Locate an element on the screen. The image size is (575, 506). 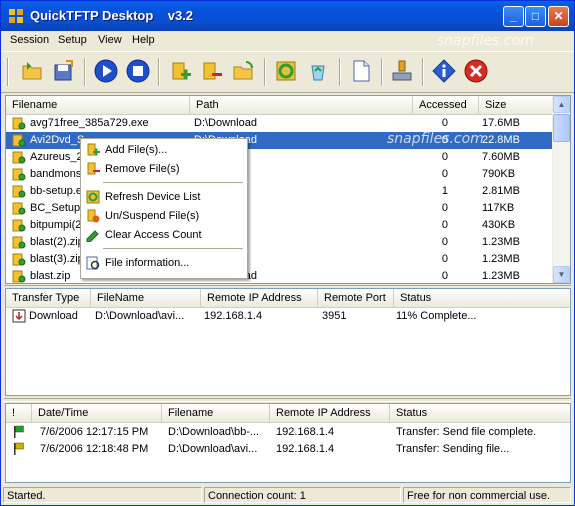
ctx-refresh-device-list: Refresh Device List is located at coordinates (163, 197).